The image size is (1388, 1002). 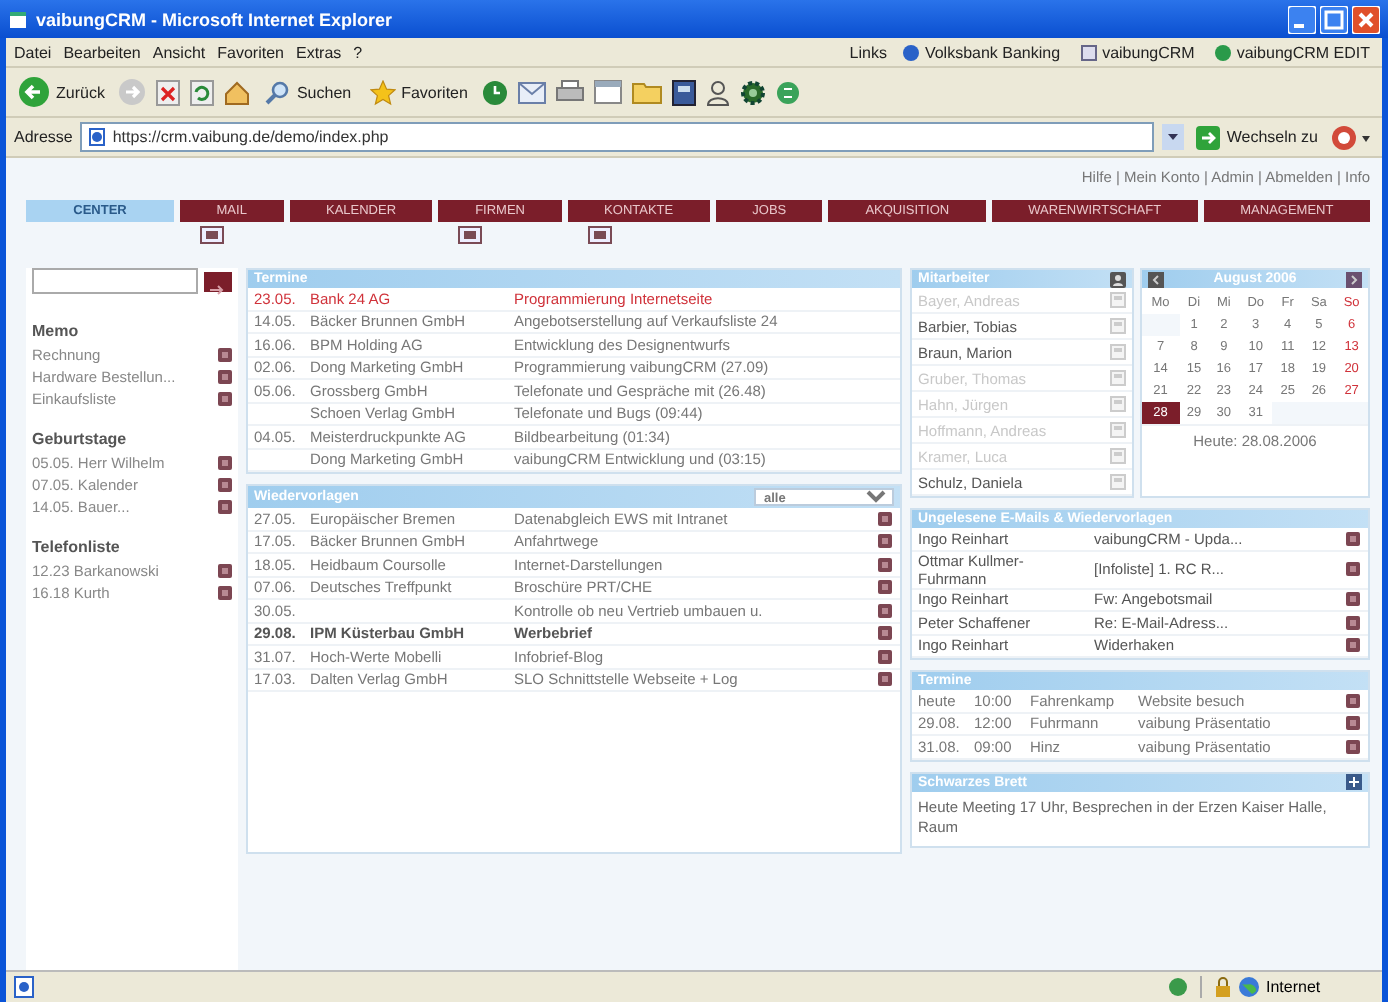 What do you see at coordinates (646, 92) in the screenshot?
I see `folder-icon` at bounding box center [646, 92].